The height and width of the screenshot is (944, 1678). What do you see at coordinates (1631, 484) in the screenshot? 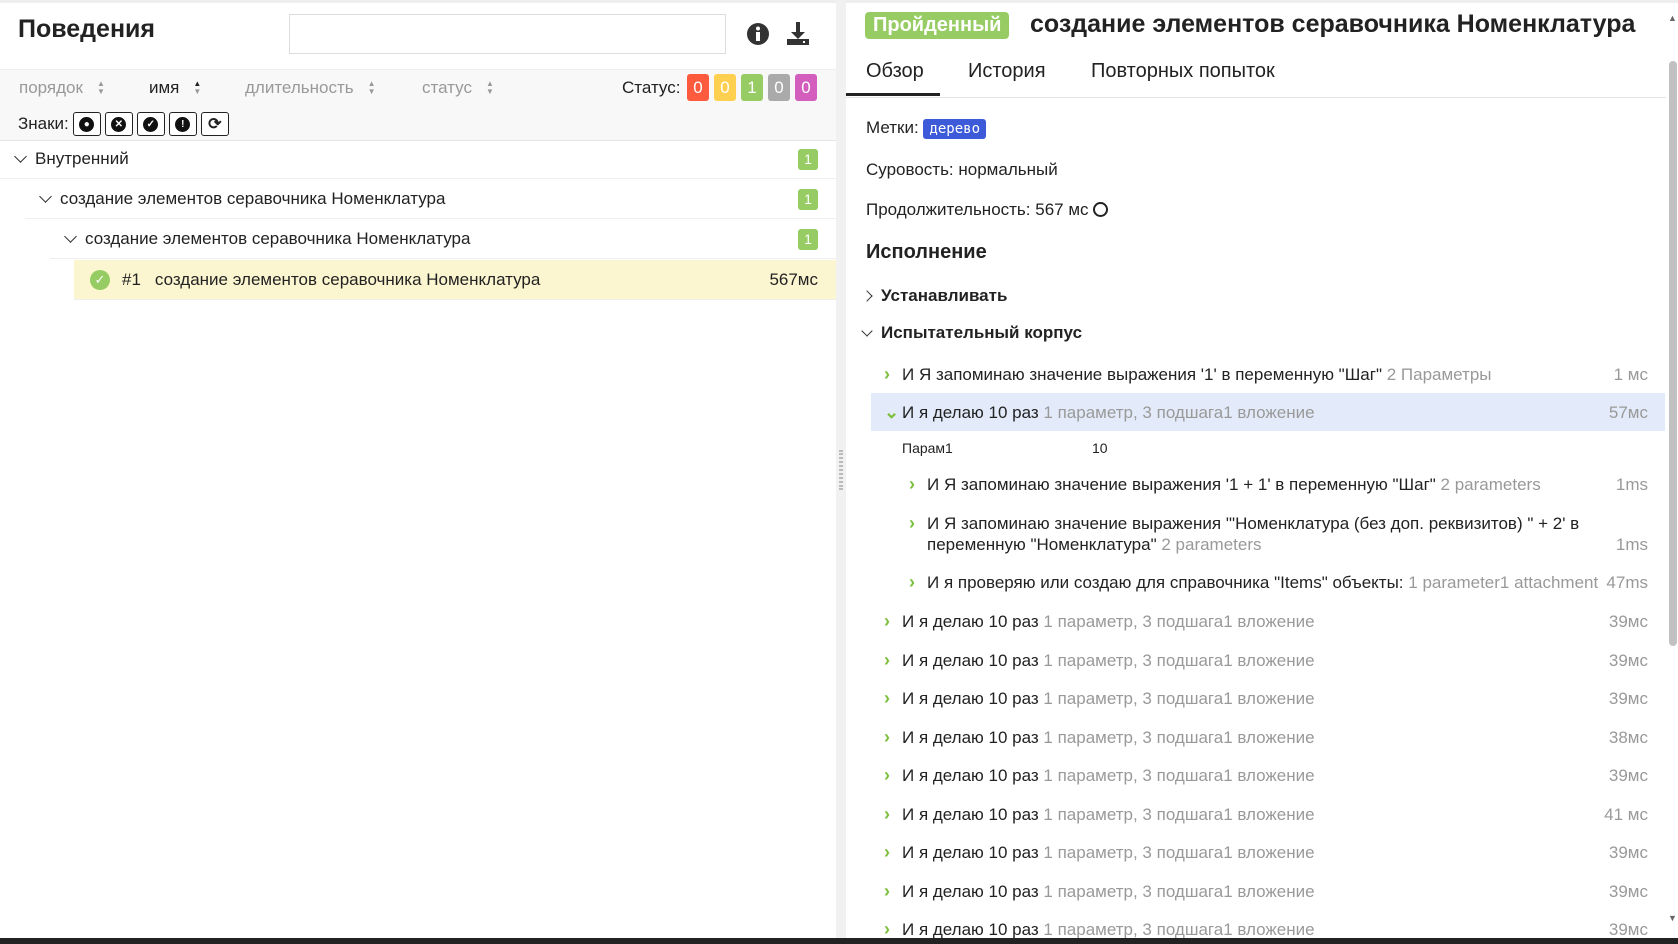
I see `step-duration: 1ms` at bounding box center [1631, 484].